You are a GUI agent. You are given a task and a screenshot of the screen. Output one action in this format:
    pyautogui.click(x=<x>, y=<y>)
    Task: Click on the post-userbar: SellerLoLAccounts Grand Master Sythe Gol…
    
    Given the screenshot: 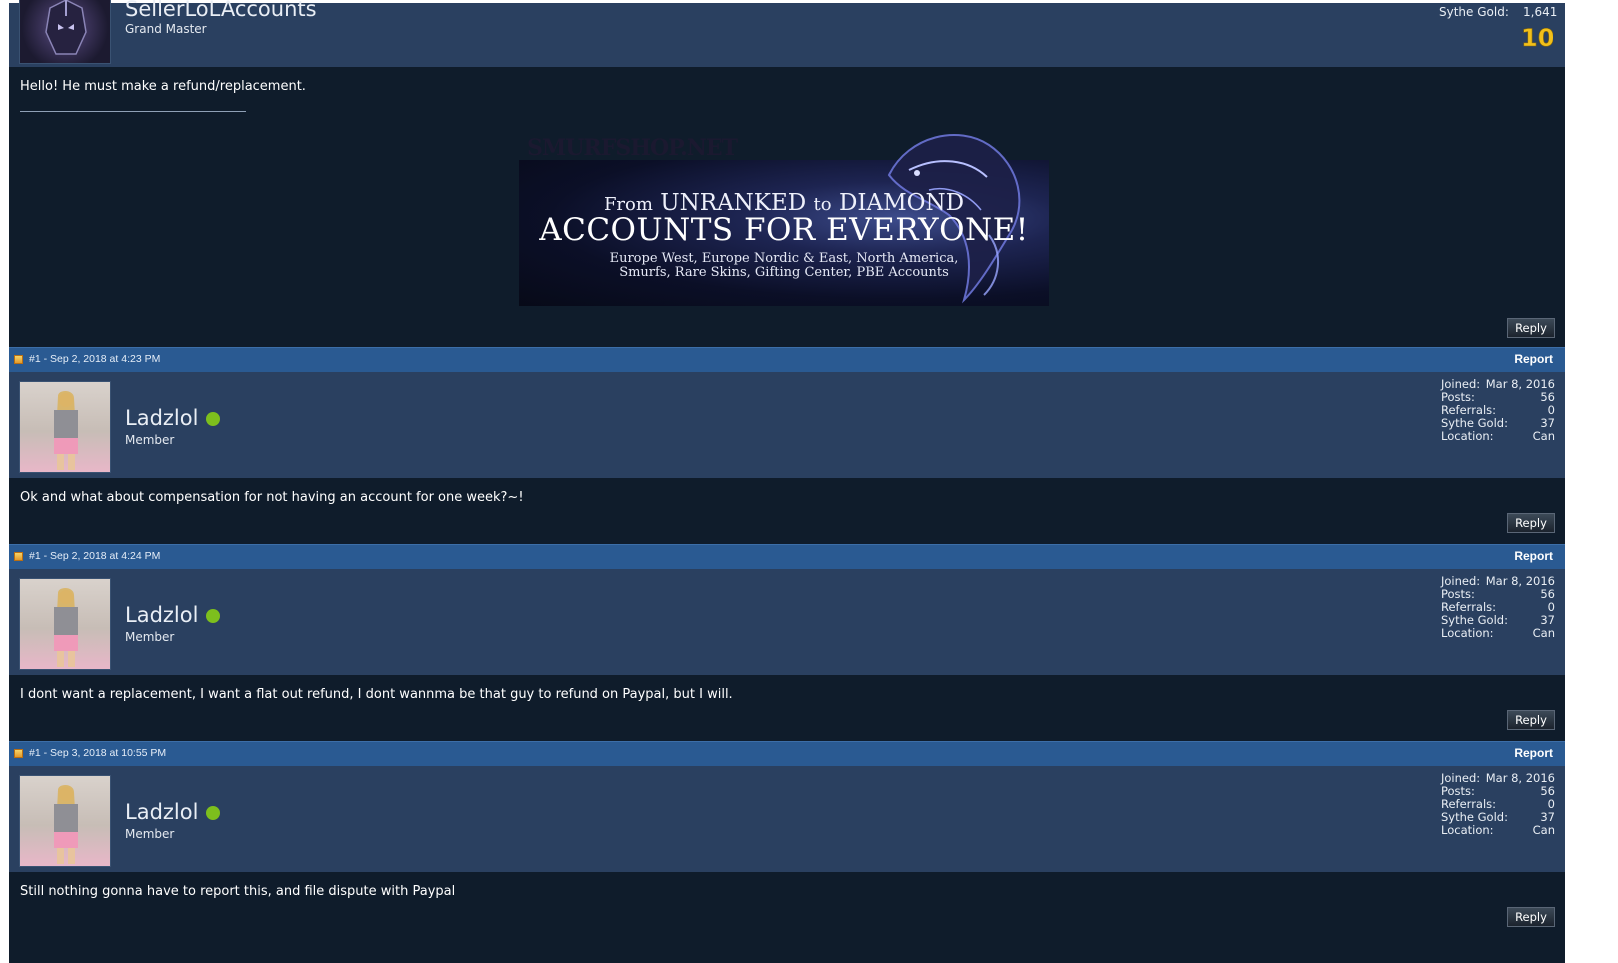 What is the action you would take?
    pyautogui.click(x=787, y=33)
    